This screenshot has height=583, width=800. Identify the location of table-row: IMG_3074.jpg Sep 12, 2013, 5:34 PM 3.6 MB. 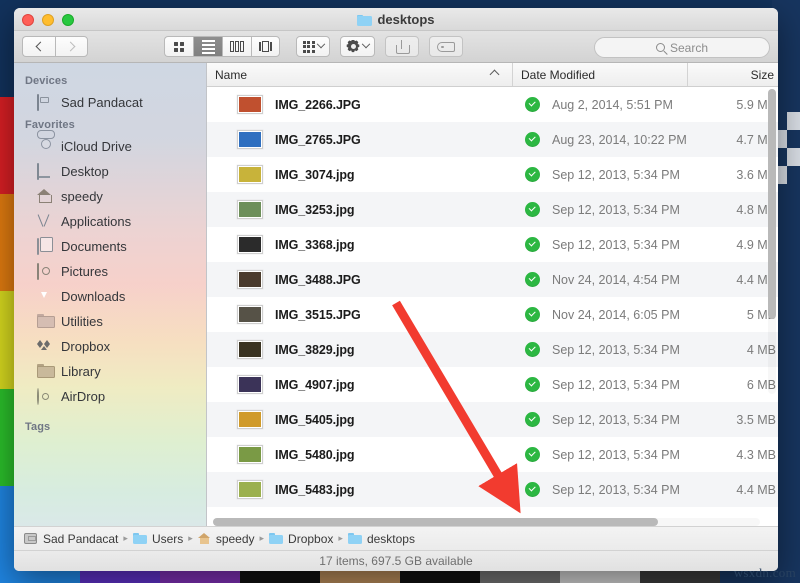
(492, 174).